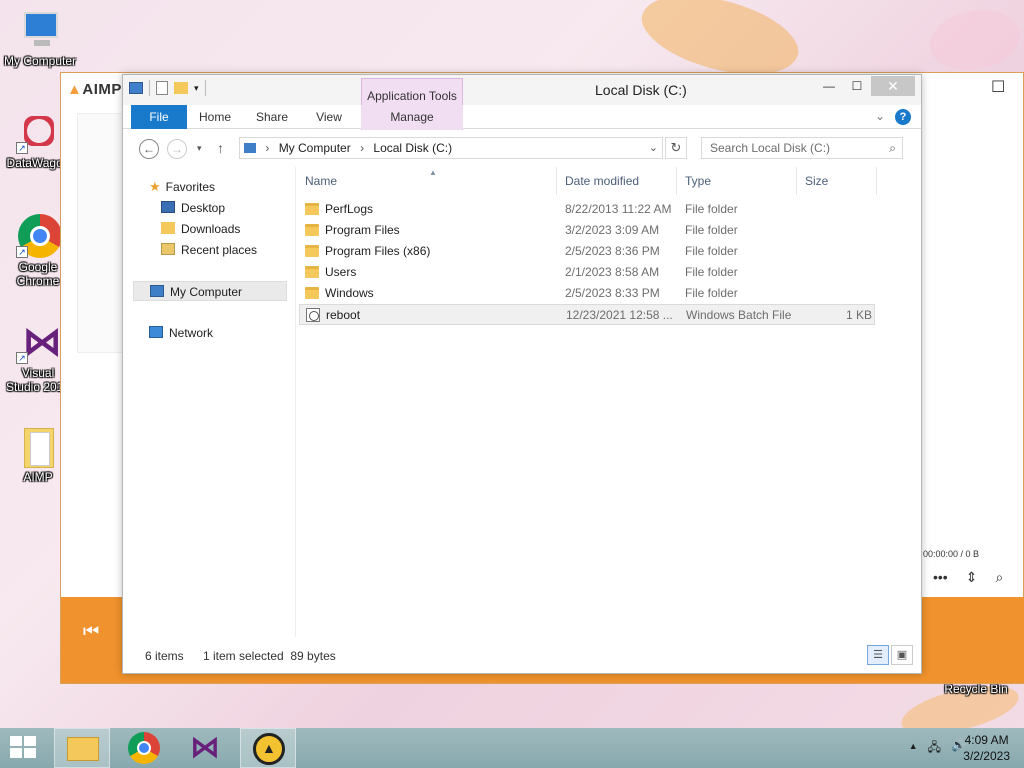 This screenshot has height=768, width=1024. Describe the element at coordinates (378, 251) in the screenshot. I see `file-name: Program Files (x86)` at that location.